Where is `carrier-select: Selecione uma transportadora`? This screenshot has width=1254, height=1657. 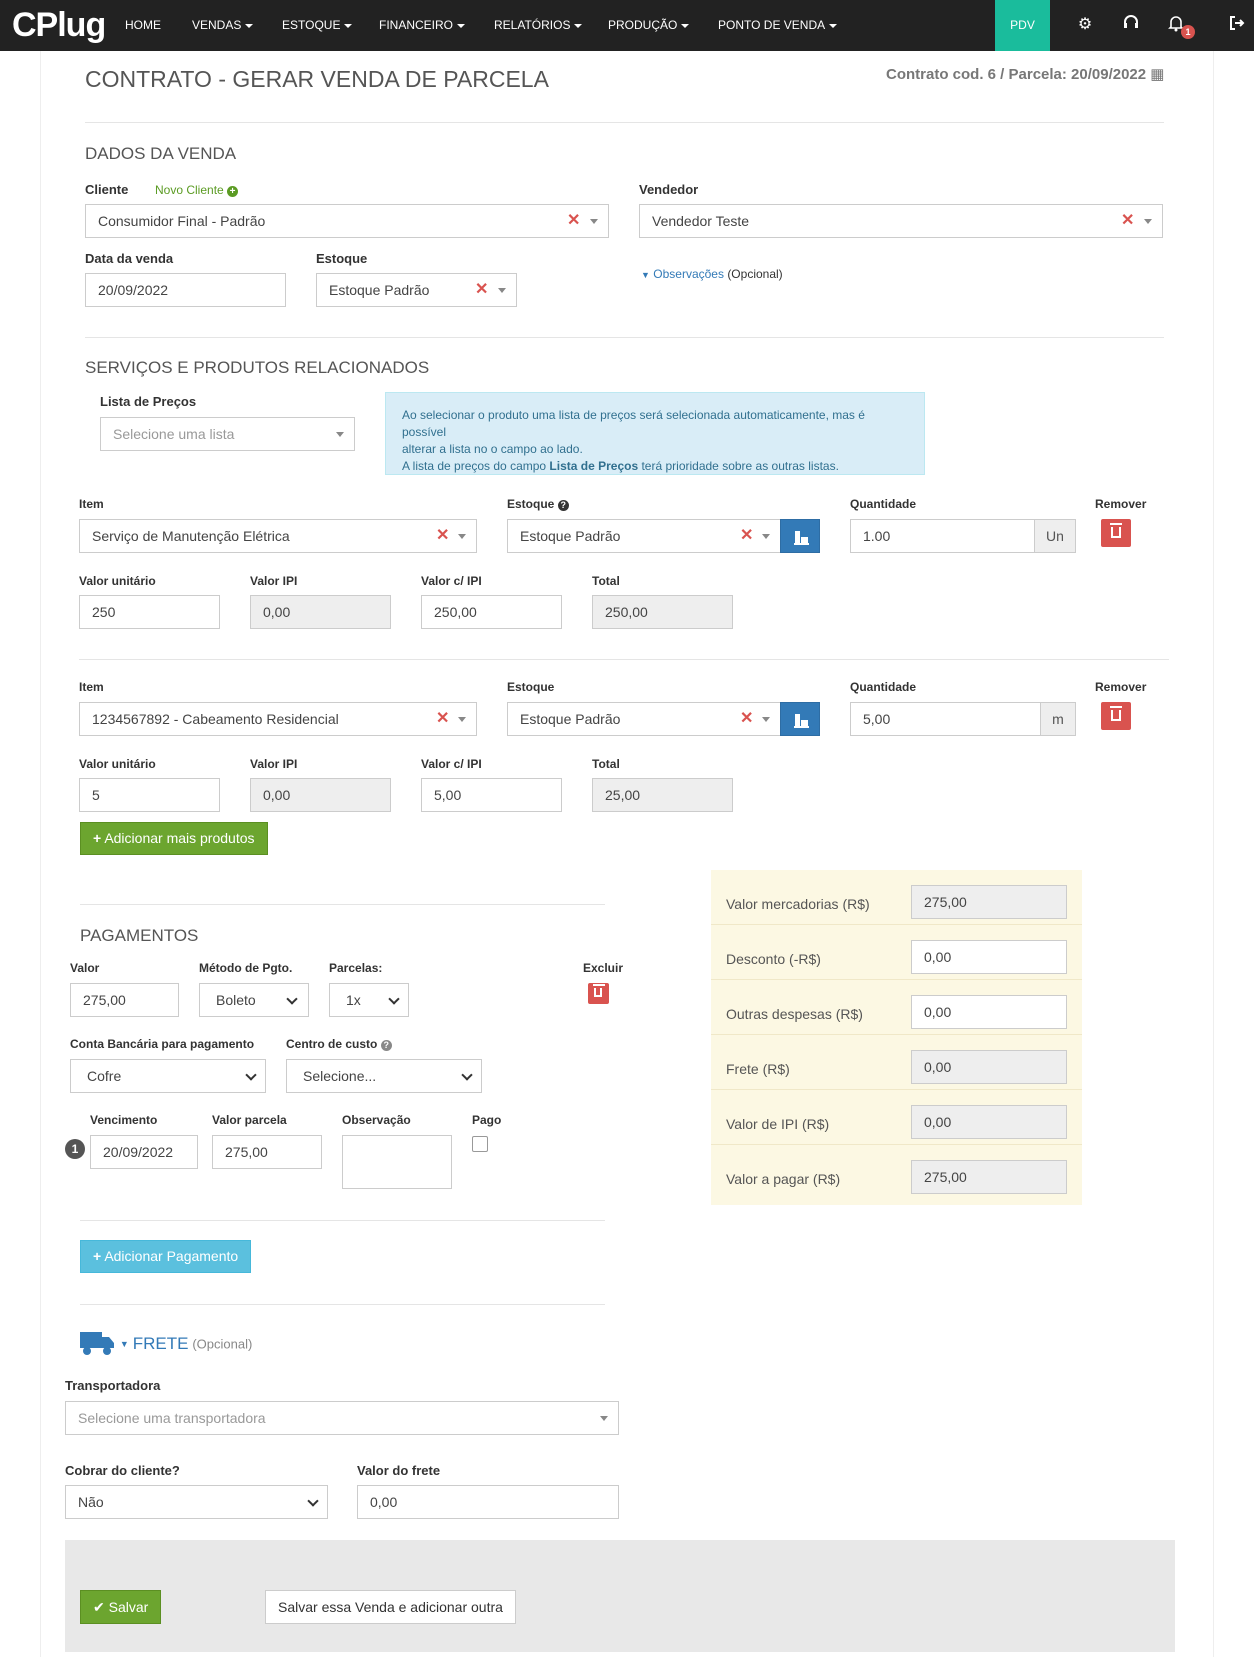
carrier-select: Selecione uma transportadora is located at coordinates (342, 1418).